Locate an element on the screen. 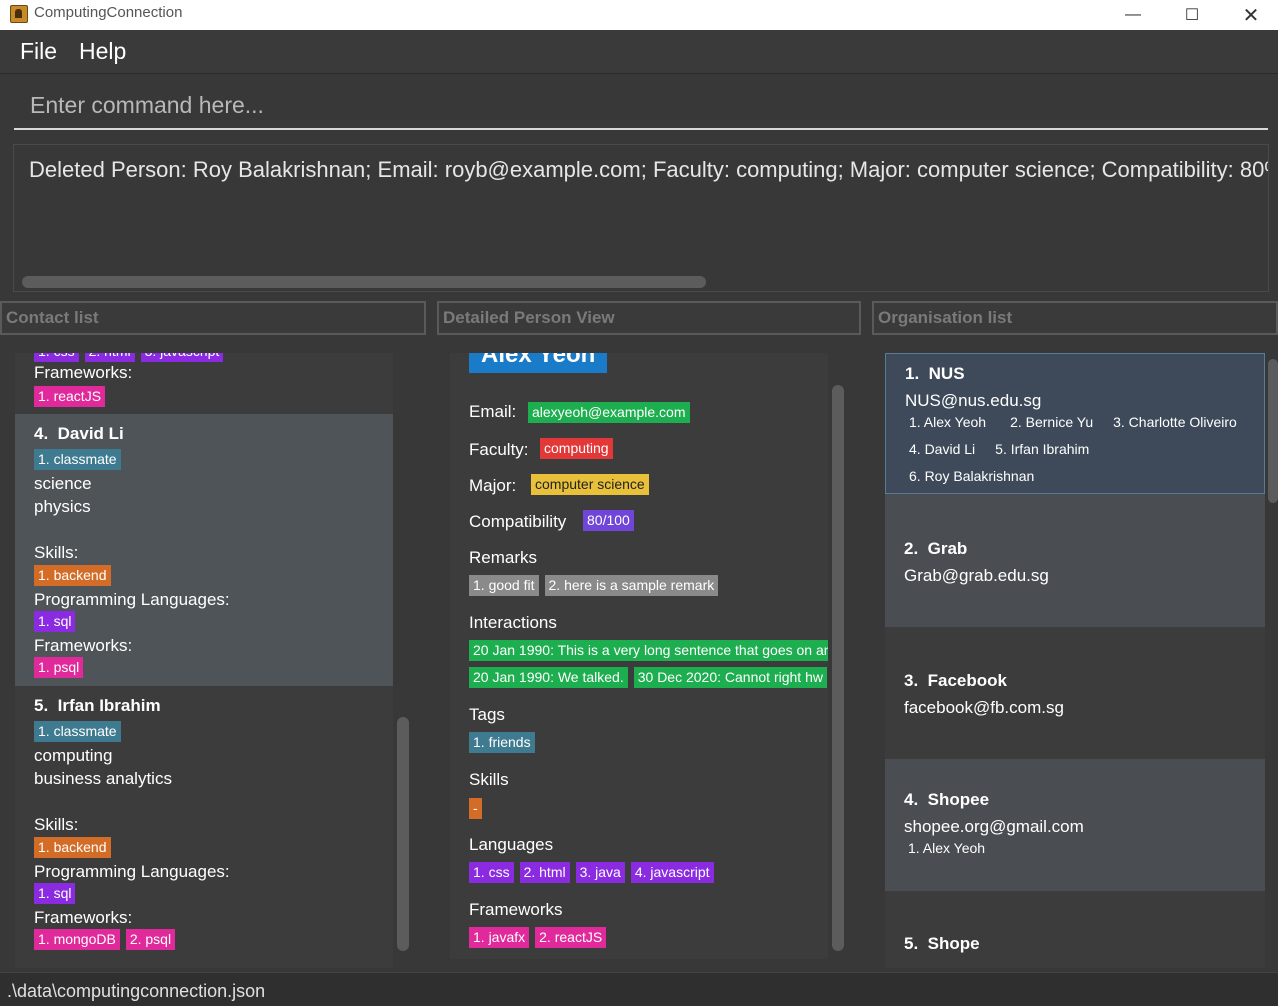 This screenshot has height=1006, width=1278. minimize-icon: — is located at coordinates (1133, 15).